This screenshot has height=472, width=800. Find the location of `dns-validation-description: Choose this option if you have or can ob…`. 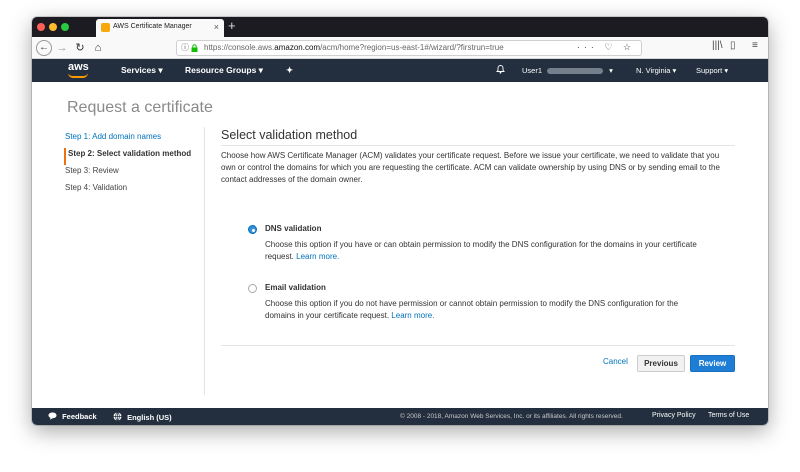

dns-validation-description: Choose this option if you have or can ob… is located at coordinates (481, 250).